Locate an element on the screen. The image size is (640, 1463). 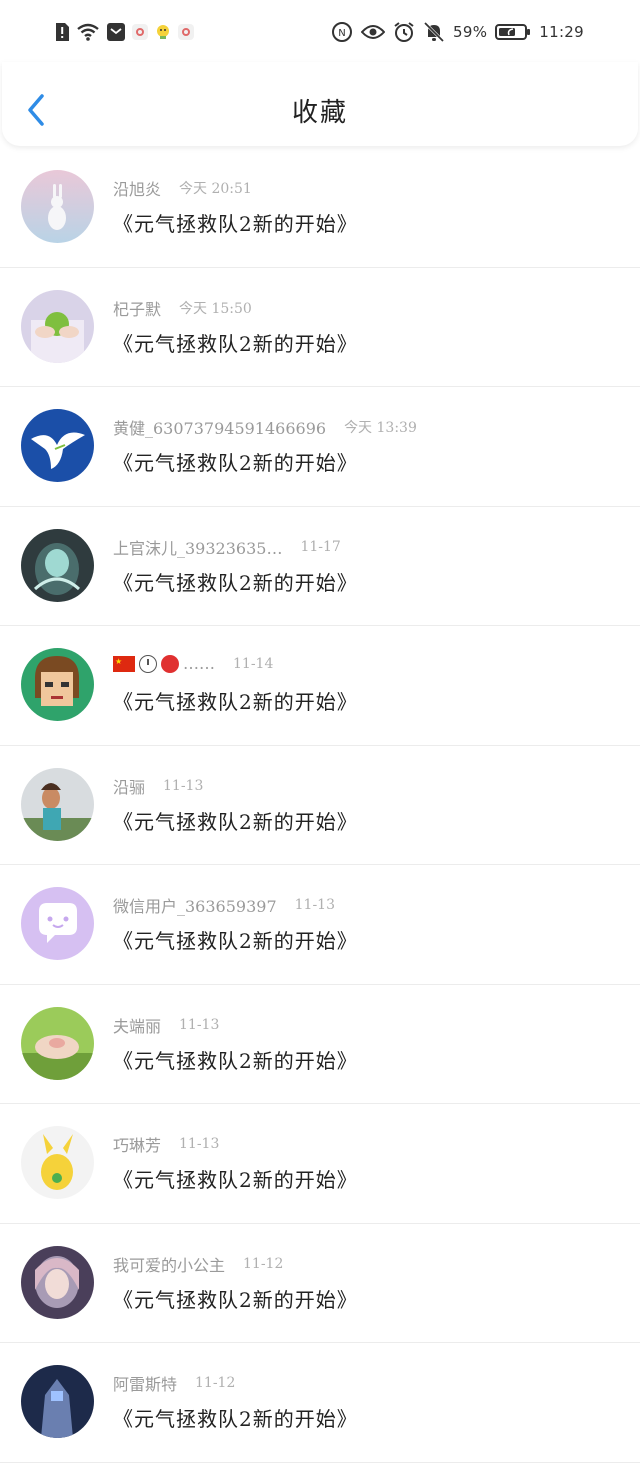
clock-icon is located at coordinates (148, 663).